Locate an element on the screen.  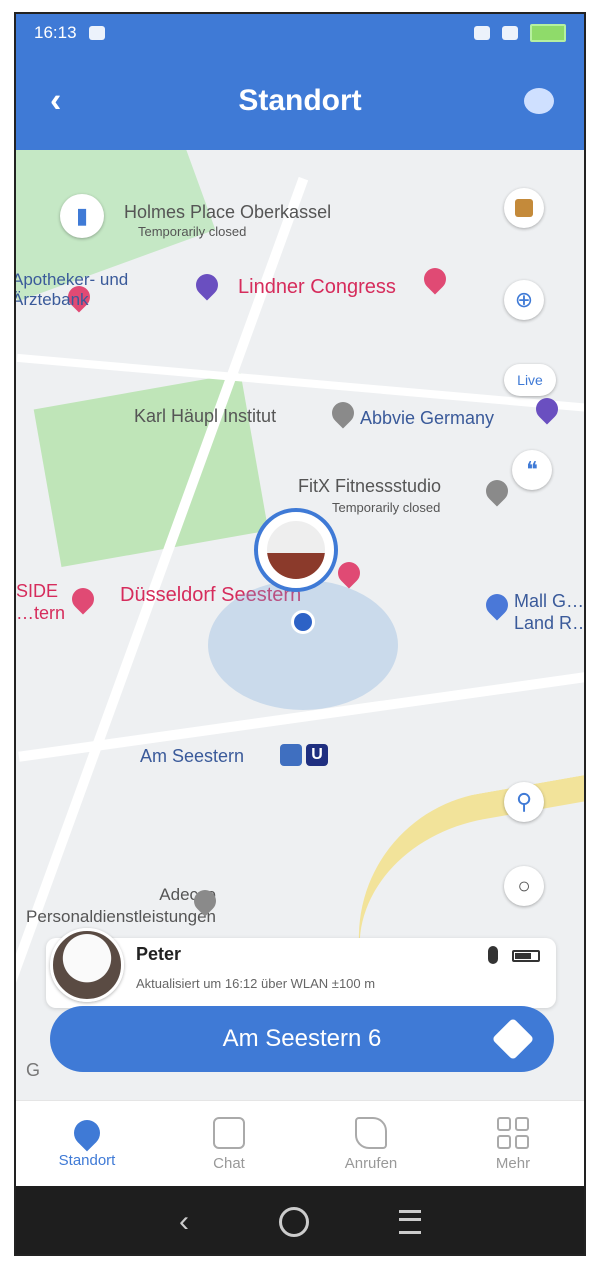
place-search-icon: ⚲ is located at coordinates (524, 802).